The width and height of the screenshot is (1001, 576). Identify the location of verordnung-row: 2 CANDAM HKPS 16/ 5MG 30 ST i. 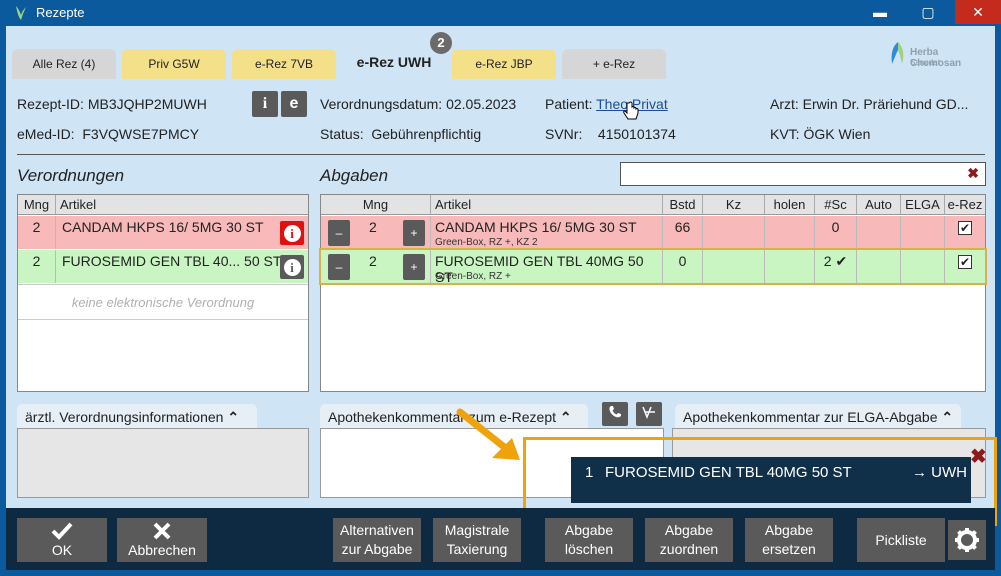
(163, 232).